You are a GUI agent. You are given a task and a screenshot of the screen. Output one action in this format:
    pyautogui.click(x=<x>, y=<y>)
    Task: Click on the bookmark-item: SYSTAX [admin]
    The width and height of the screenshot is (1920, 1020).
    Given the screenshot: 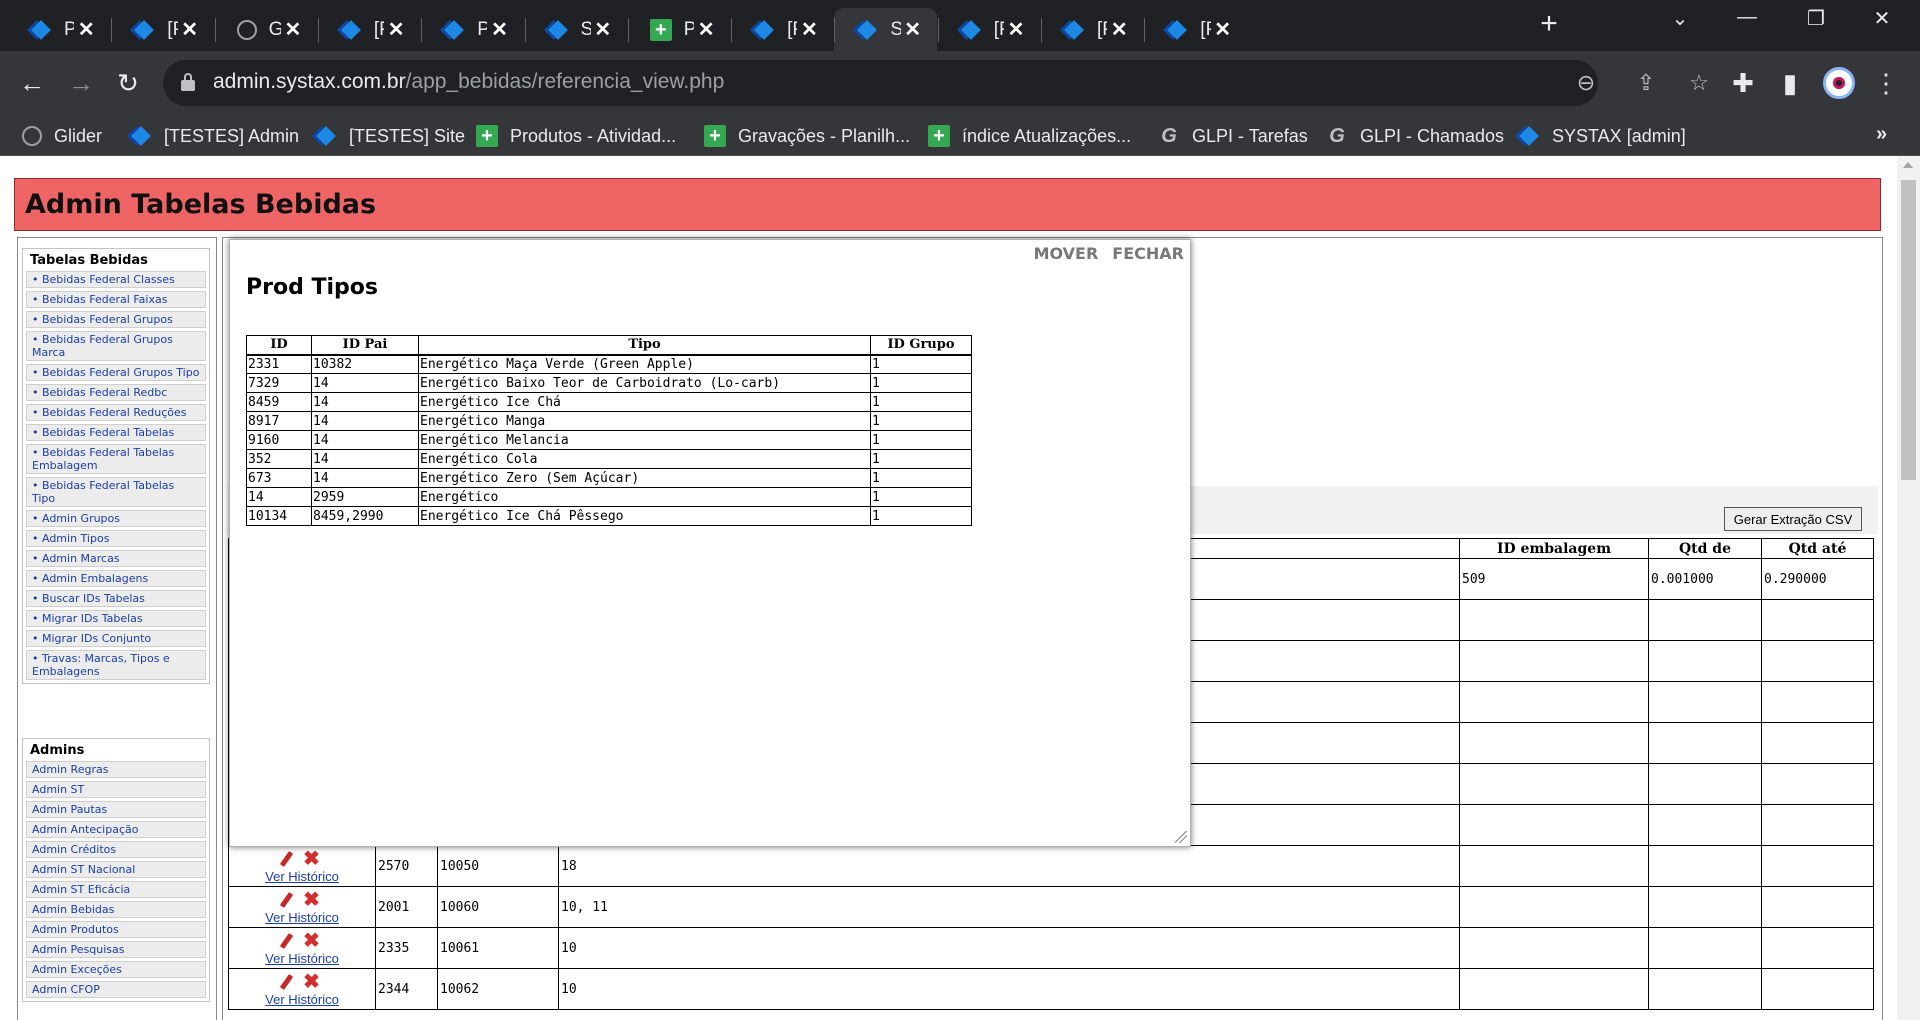 What is the action you would take?
    pyautogui.click(x=1602, y=136)
    